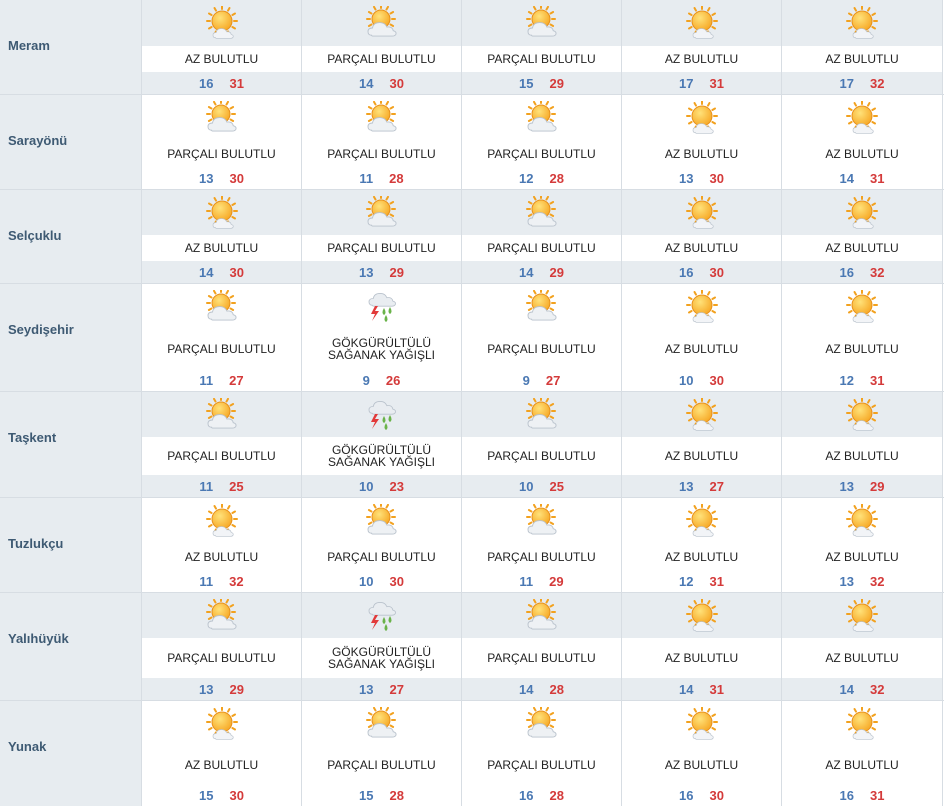  I want to click on max-temp: 32, so click(877, 83).